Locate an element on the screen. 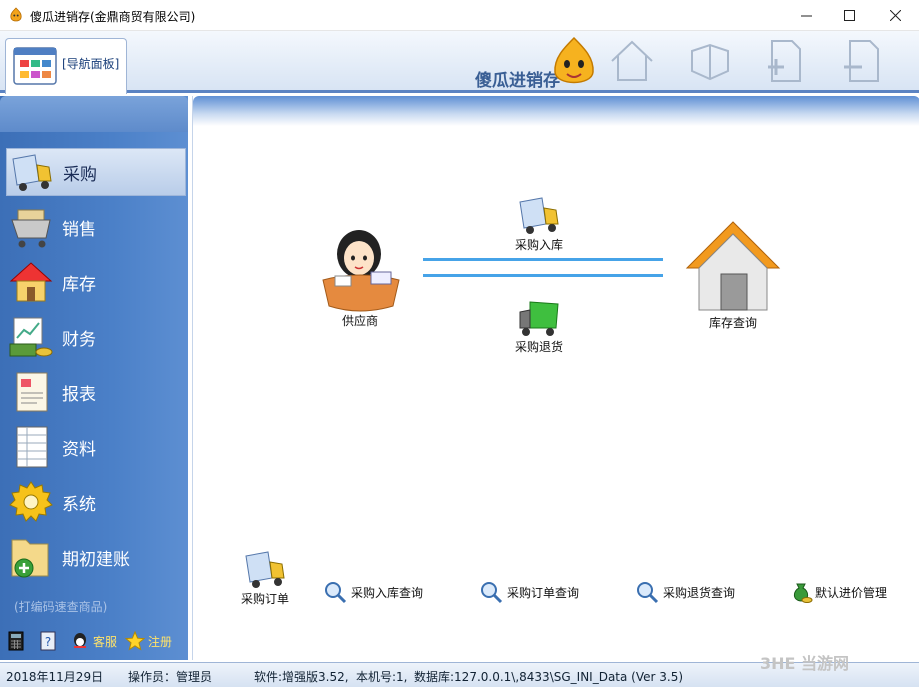  scan-code-hint: (打编码速查商品) is located at coordinates (60, 606).